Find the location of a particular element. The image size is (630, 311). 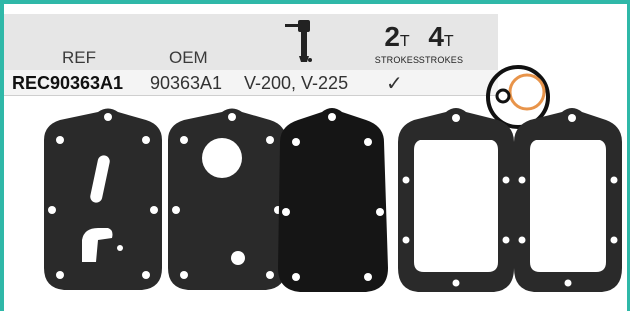

orange-o-ring is located at coordinates (527, 92).